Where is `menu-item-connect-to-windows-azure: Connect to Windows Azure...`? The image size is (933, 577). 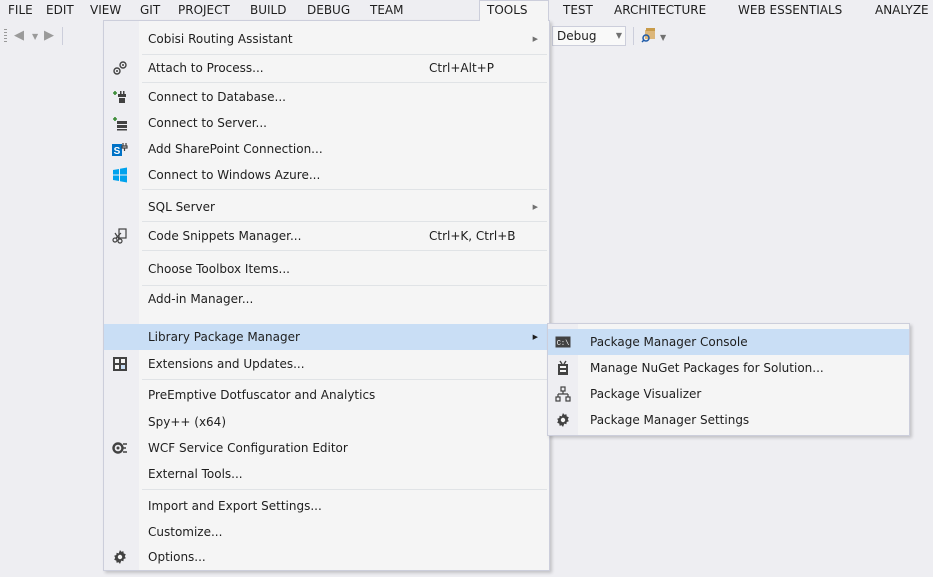 menu-item-connect-to-windows-azure: Connect to Windows Azure... is located at coordinates (326, 175).